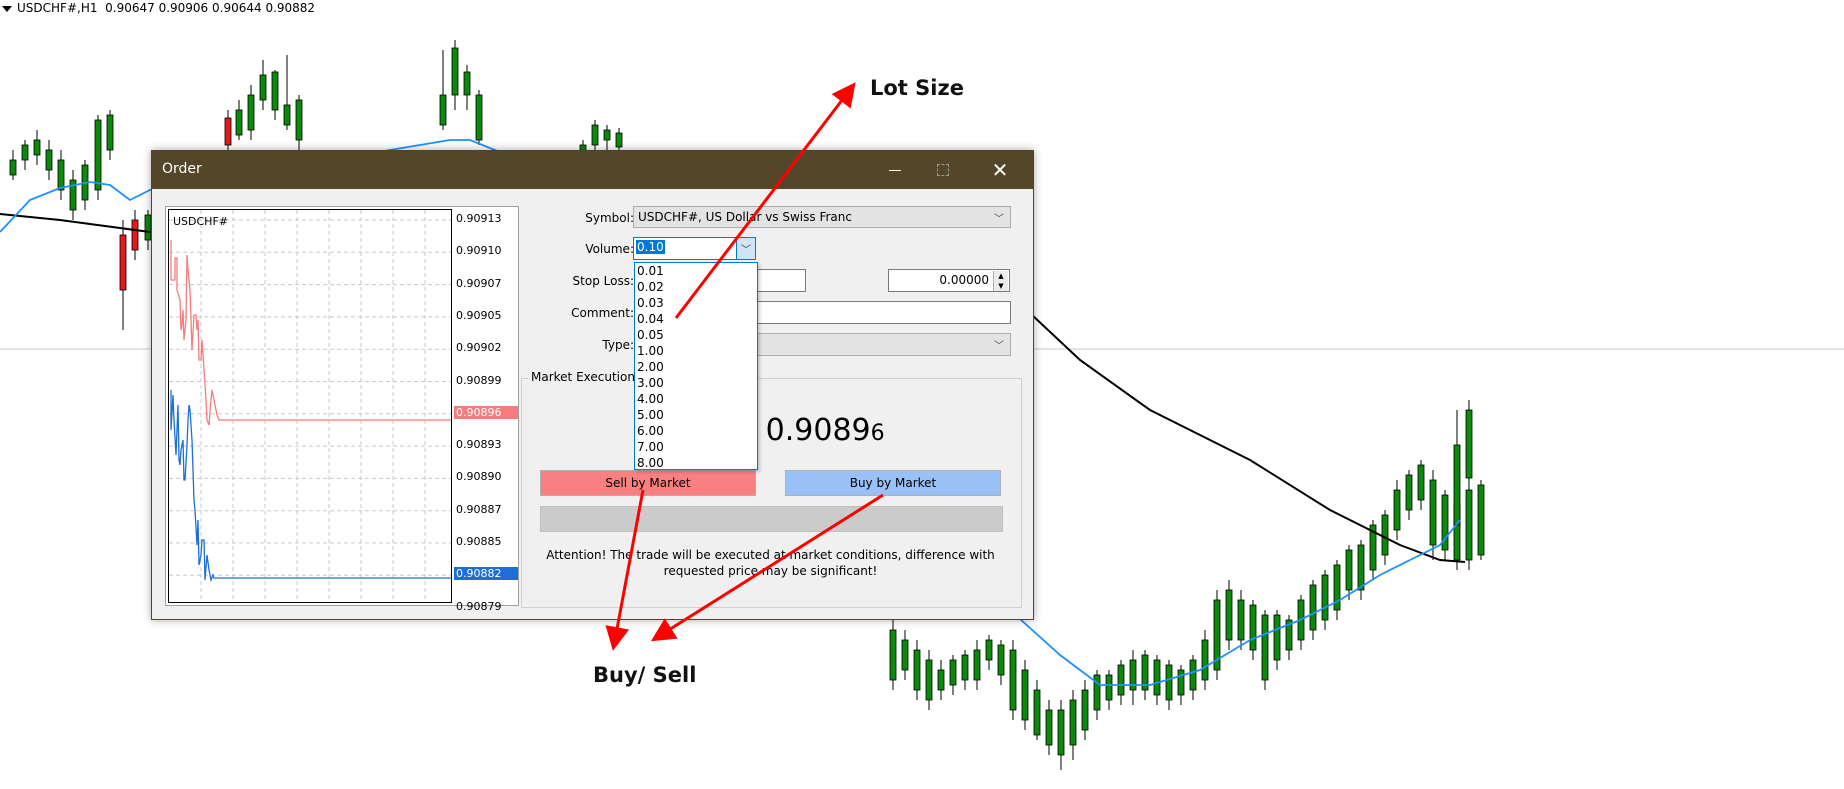  What do you see at coordinates (999, 219) in the screenshot?
I see `chevron-down-icon: ﹀` at bounding box center [999, 219].